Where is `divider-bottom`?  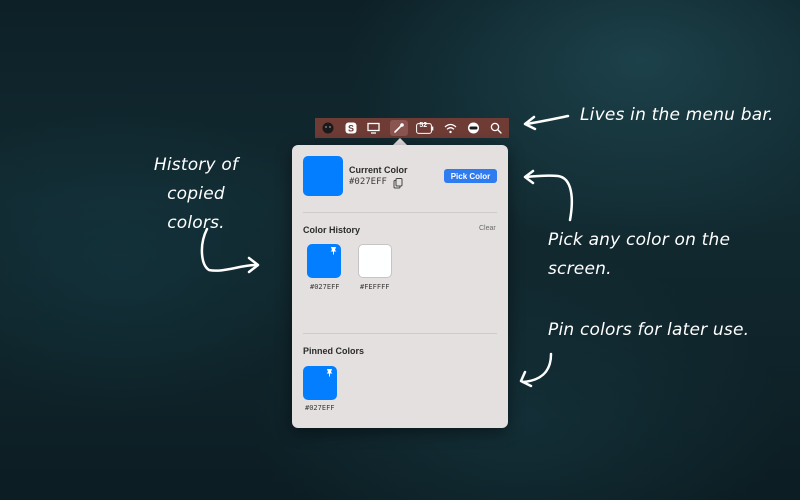 divider-bottom is located at coordinates (400, 333).